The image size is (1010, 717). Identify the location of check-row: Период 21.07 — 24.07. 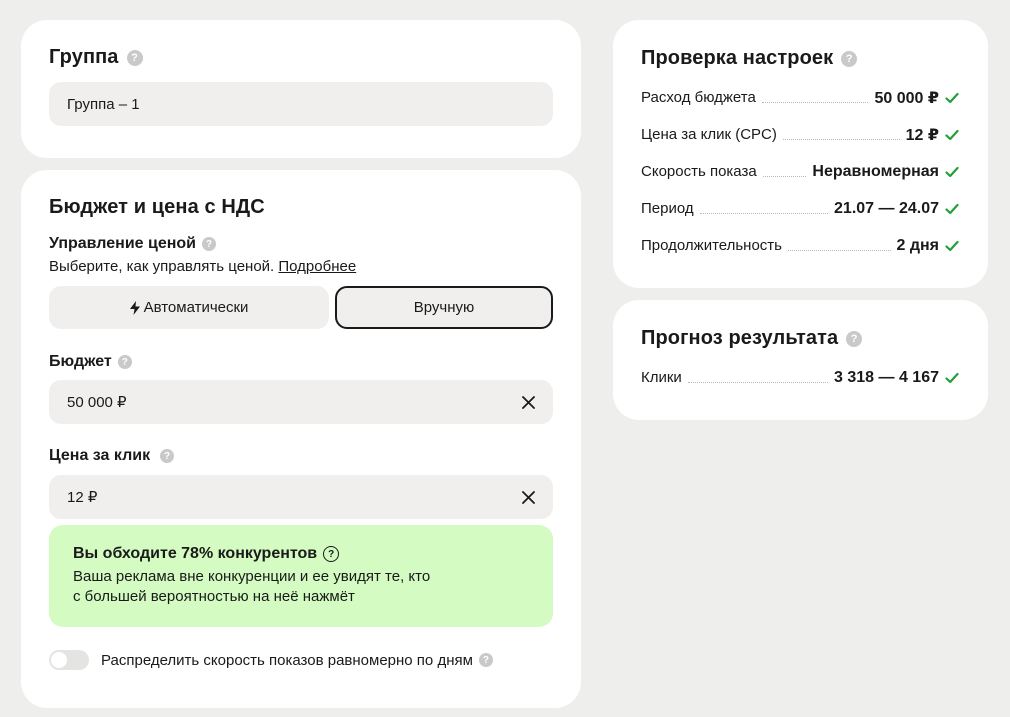
(800, 208).